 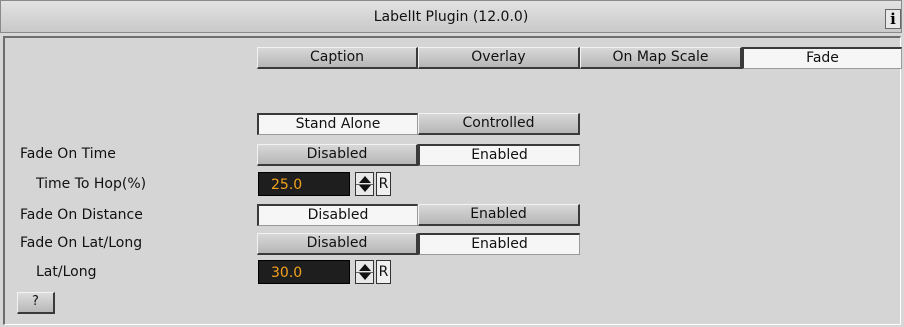 What do you see at coordinates (81, 215) in the screenshot?
I see `fade-on-distance-label: Fade On Distance` at bounding box center [81, 215].